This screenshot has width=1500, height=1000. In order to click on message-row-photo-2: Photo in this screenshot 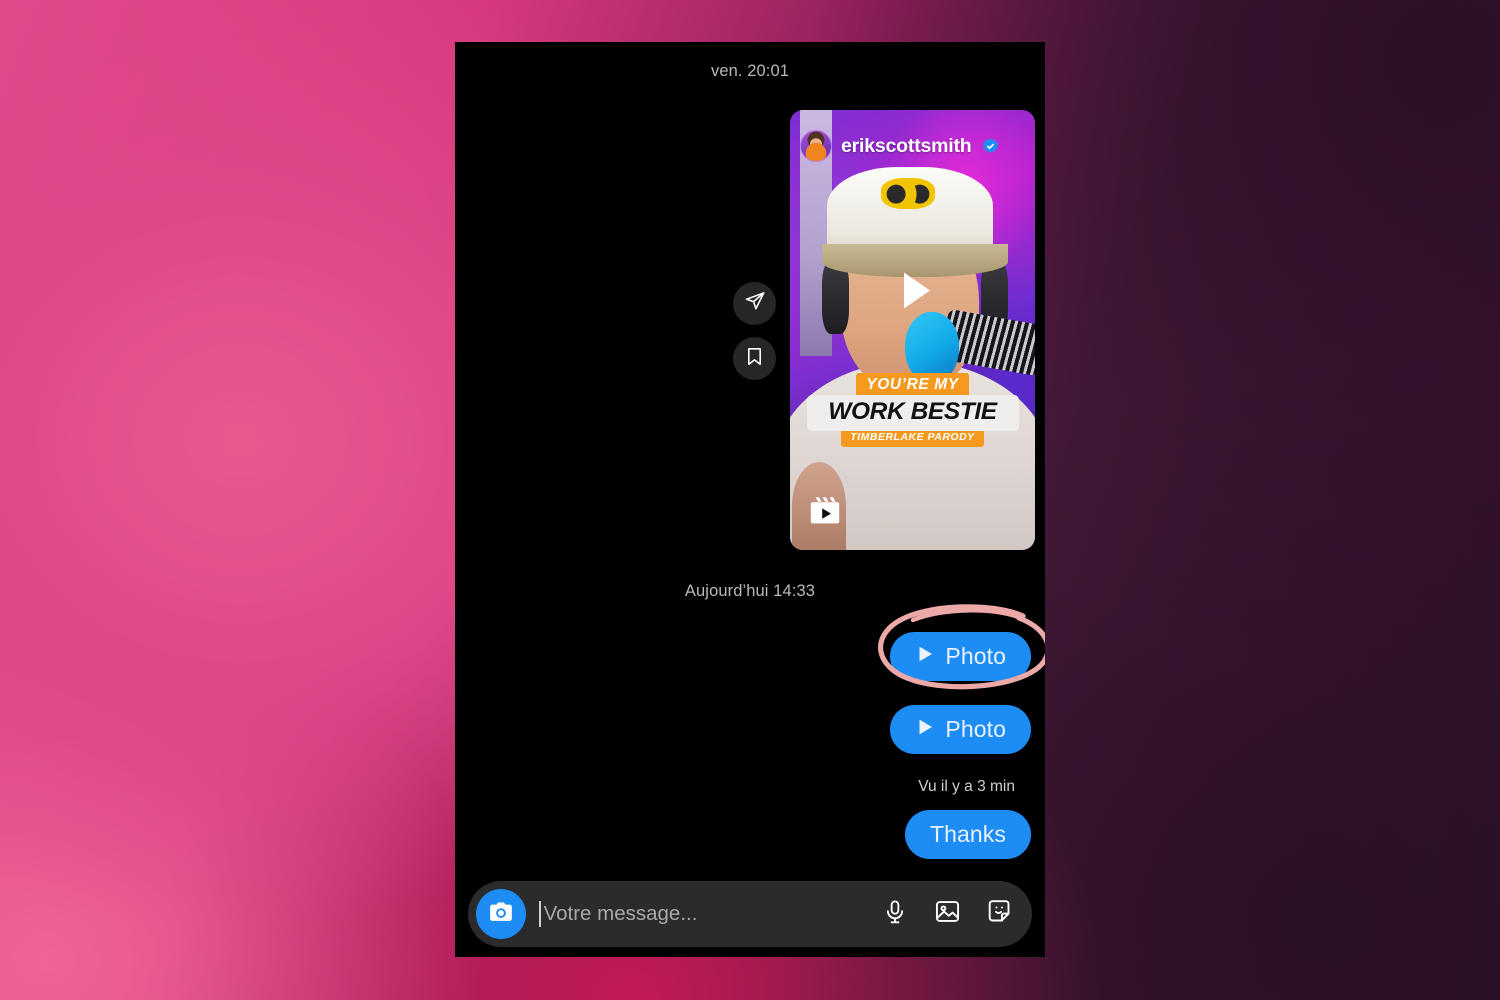, I will do `click(960, 729)`.